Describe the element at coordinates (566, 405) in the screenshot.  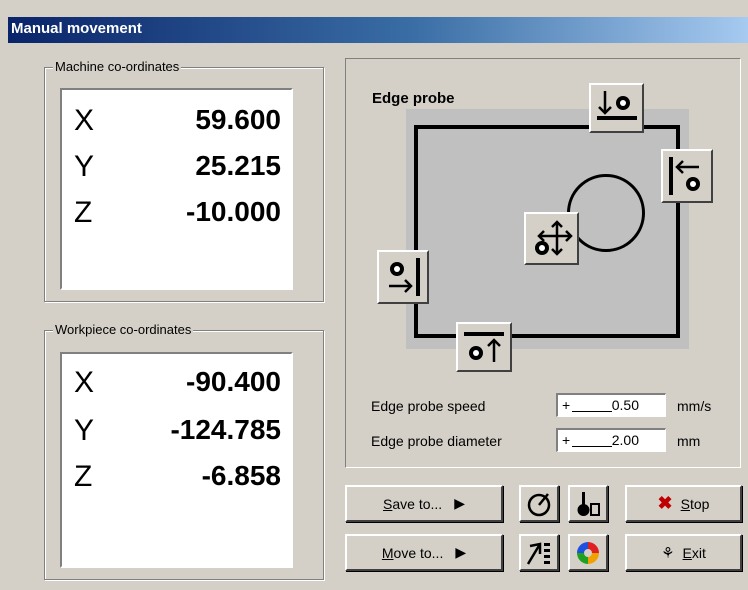
I see `edge-probe-speed-sign: +` at that location.